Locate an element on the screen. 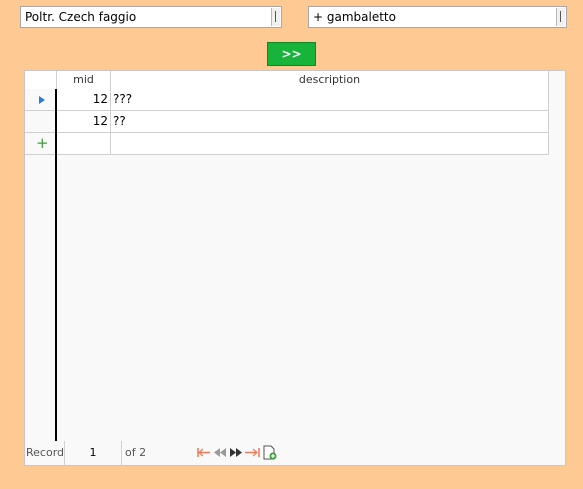 The image size is (583, 489). row-header-bar: + is located at coordinates (41, 265).